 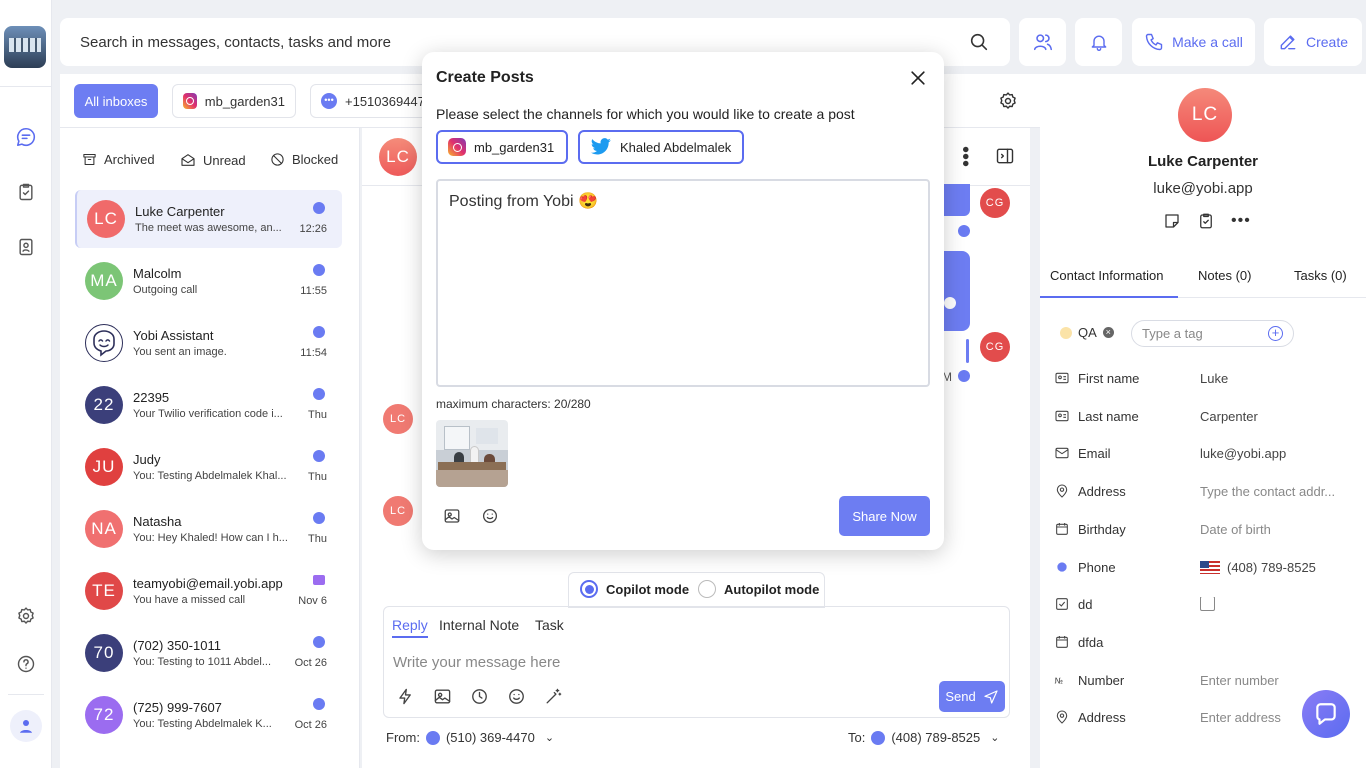 I want to click on toggle-sidebar-button, so click(x=1005, y=156).